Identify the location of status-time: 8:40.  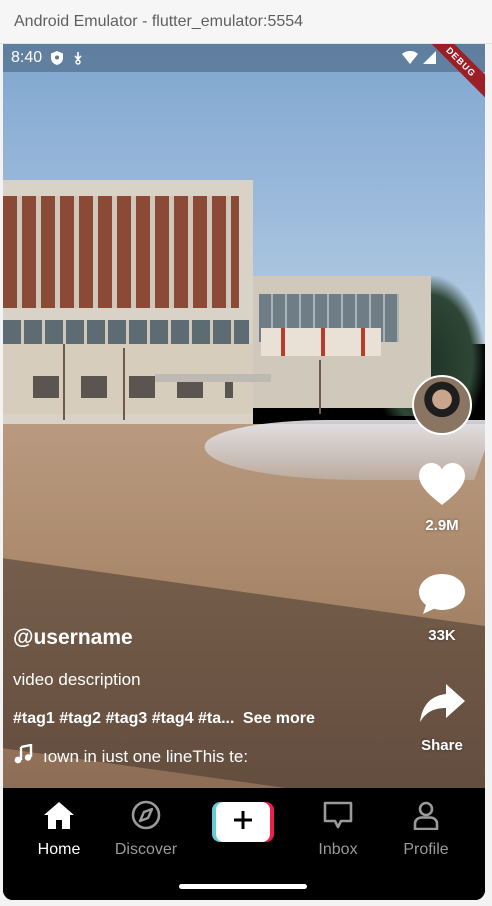
(27, 57).